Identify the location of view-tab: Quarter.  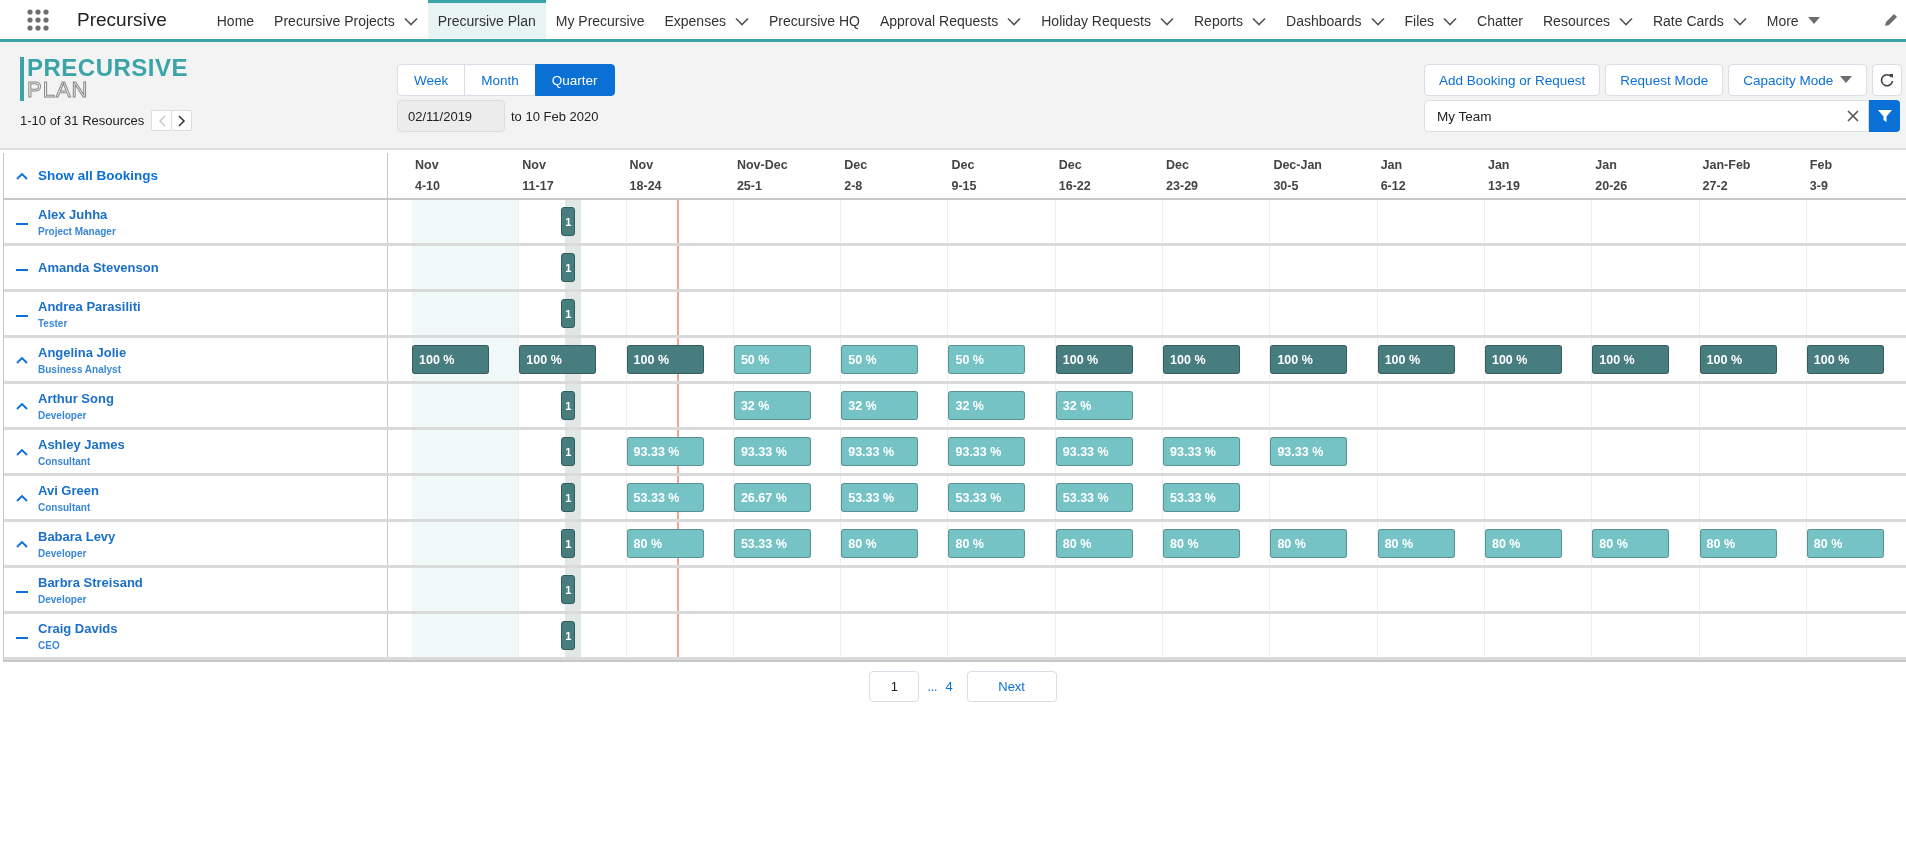
(574, 80).